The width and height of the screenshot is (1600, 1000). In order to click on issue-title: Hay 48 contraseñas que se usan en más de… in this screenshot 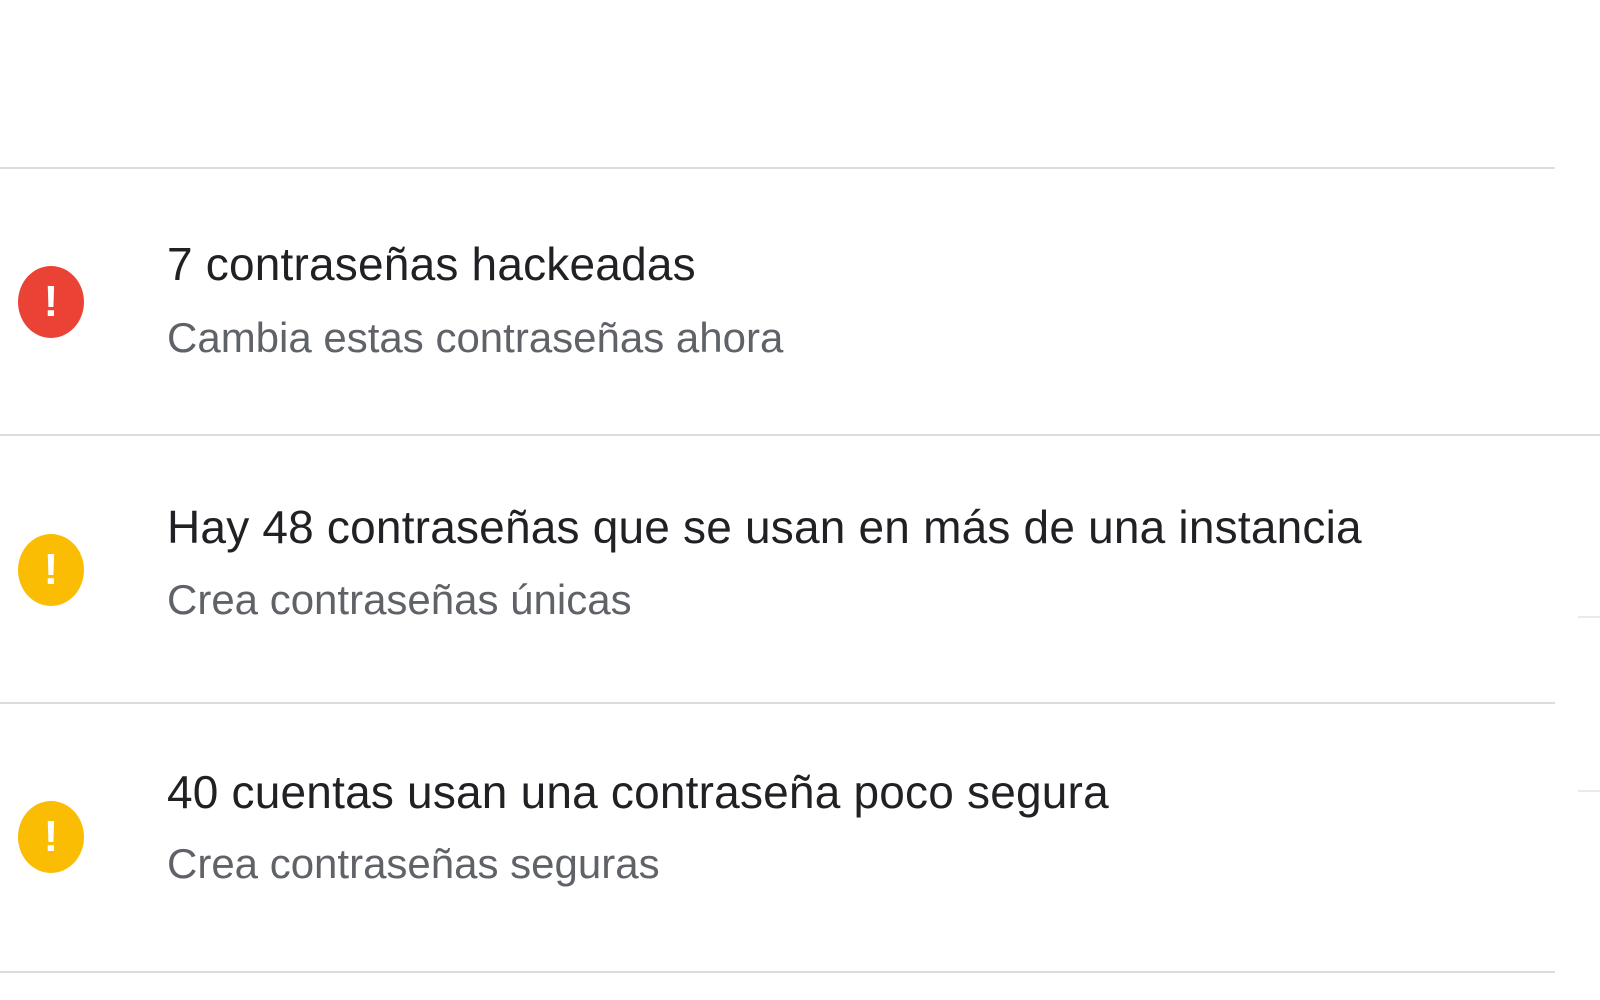, I will do `click(764, 527)`.